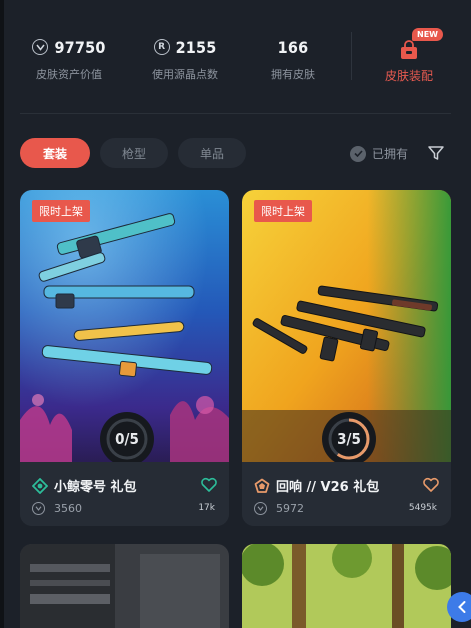  I want to click on stat-value: 166, so click(293, 47).